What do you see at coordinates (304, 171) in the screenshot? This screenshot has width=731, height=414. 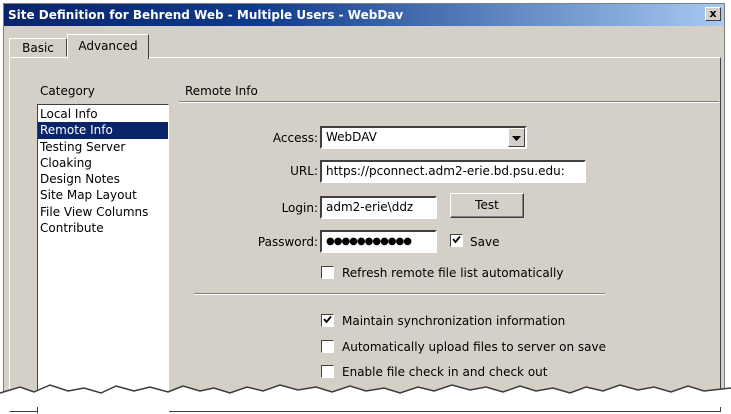 I see `url-label: URL:` at bounding box center [304, 171].